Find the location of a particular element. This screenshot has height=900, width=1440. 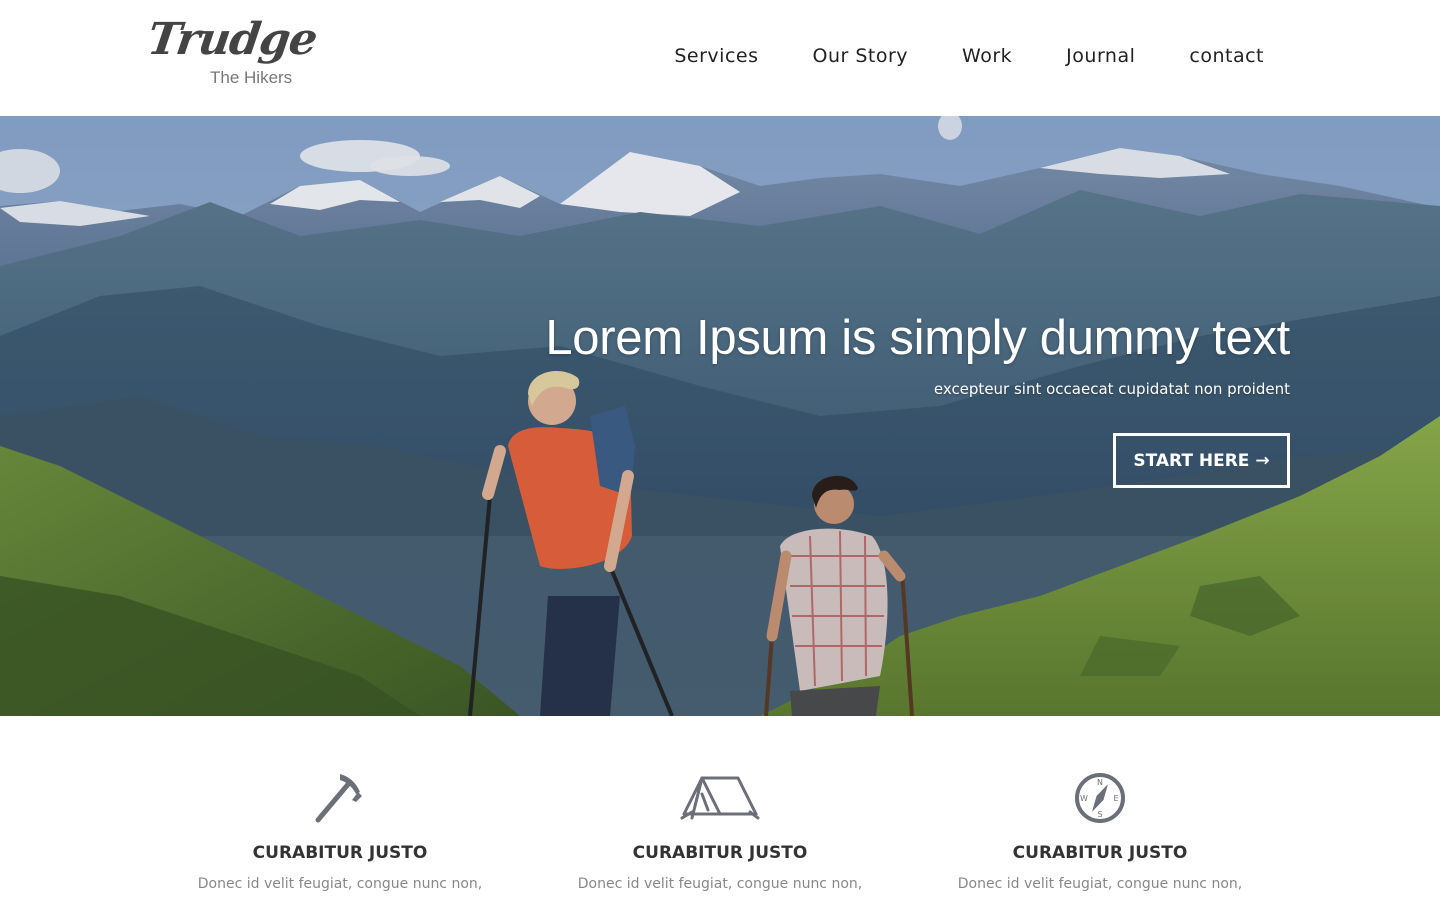

nav-services: Services is located at coordinates (716, 56).